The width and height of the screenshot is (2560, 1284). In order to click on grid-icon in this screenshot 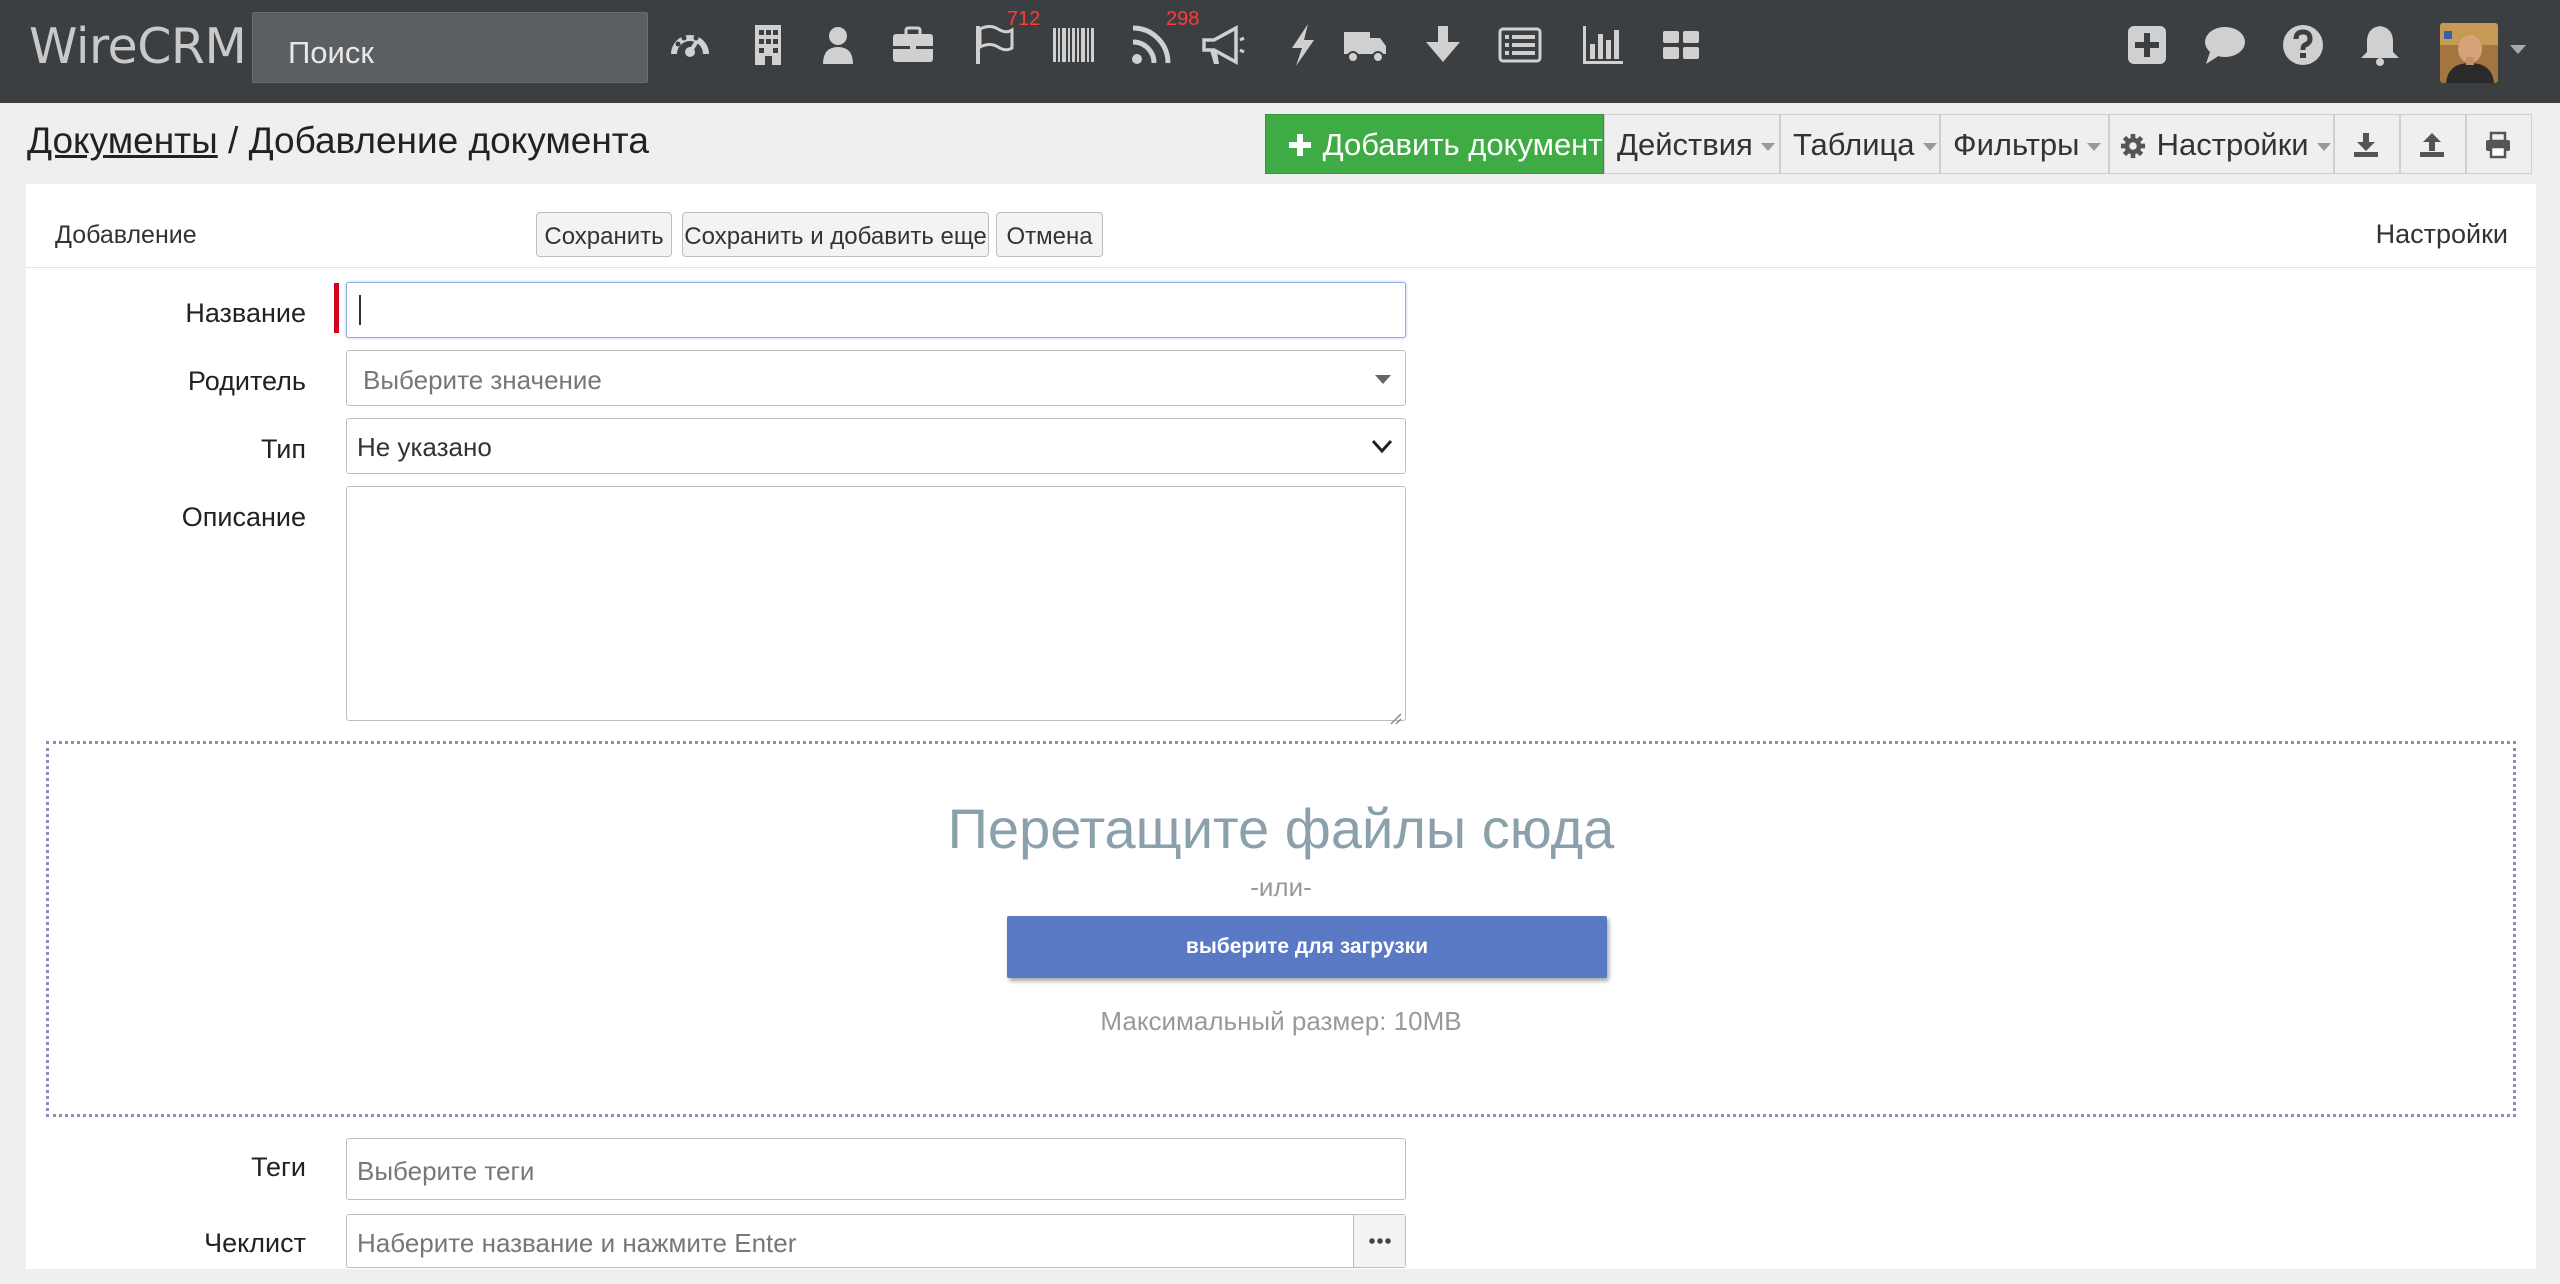, I will do `click(1681, 45)`.